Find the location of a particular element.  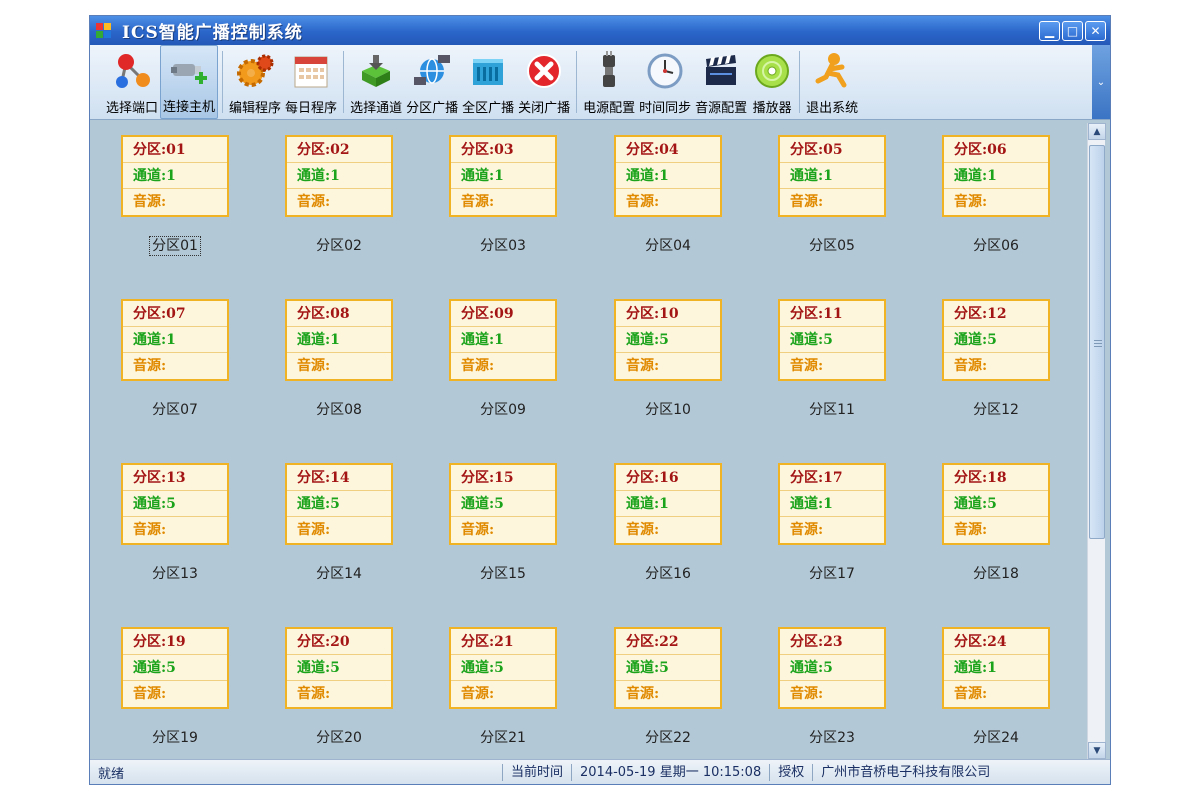

zone-card: 分区:09 通道:1 音源: is located at coordinates (503, 340).